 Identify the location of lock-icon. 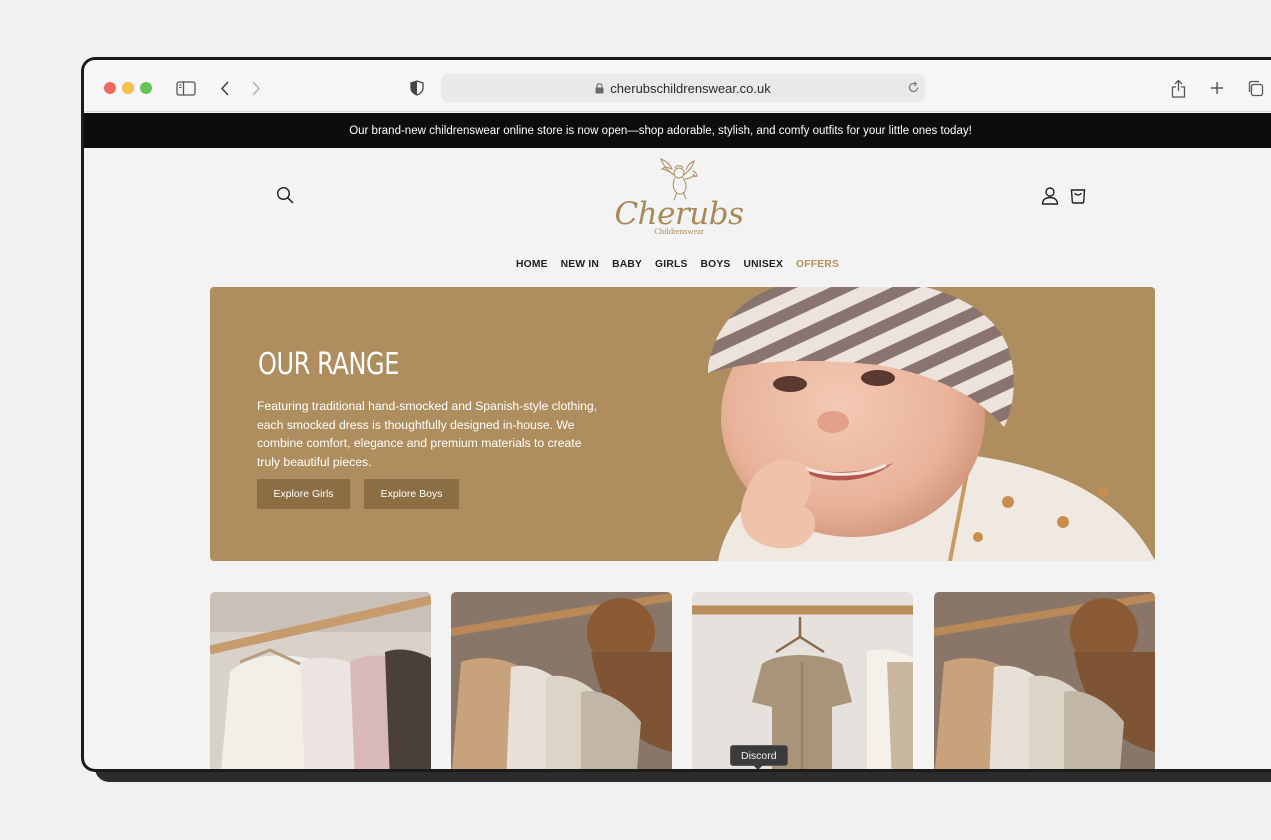
(599, 88).